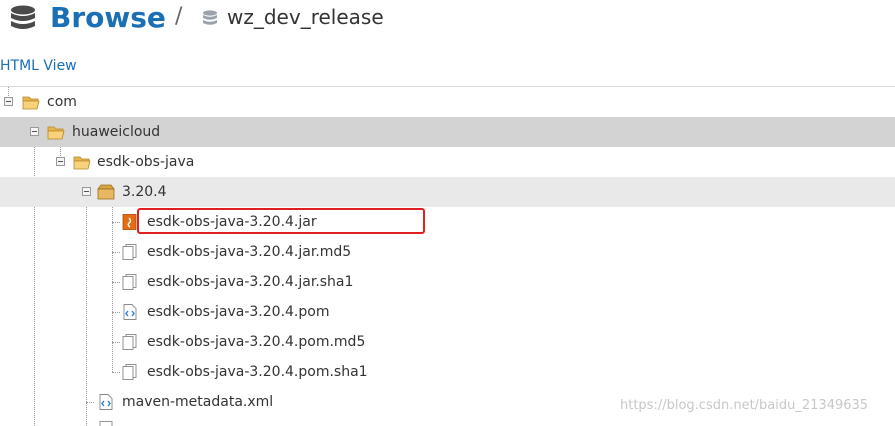 The width and height of the screenshot is (895, 426). Describe the element at coordinates (447, 252) in the screenshot. I see `tree-row-file: esdk-obs-java-3.20.4.jar.md5` at that location.